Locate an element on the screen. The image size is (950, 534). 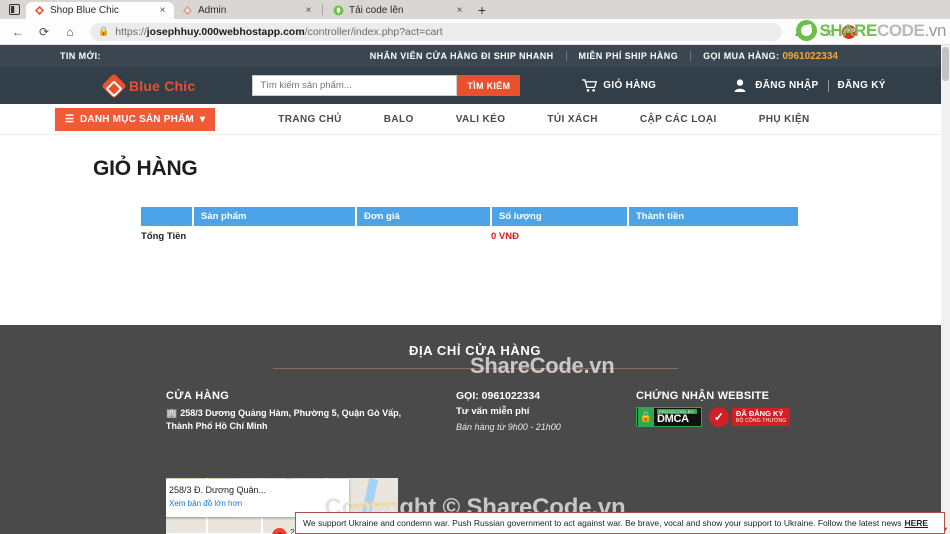
total-value: 0 VNĐ is located at coordinates (505, 236).